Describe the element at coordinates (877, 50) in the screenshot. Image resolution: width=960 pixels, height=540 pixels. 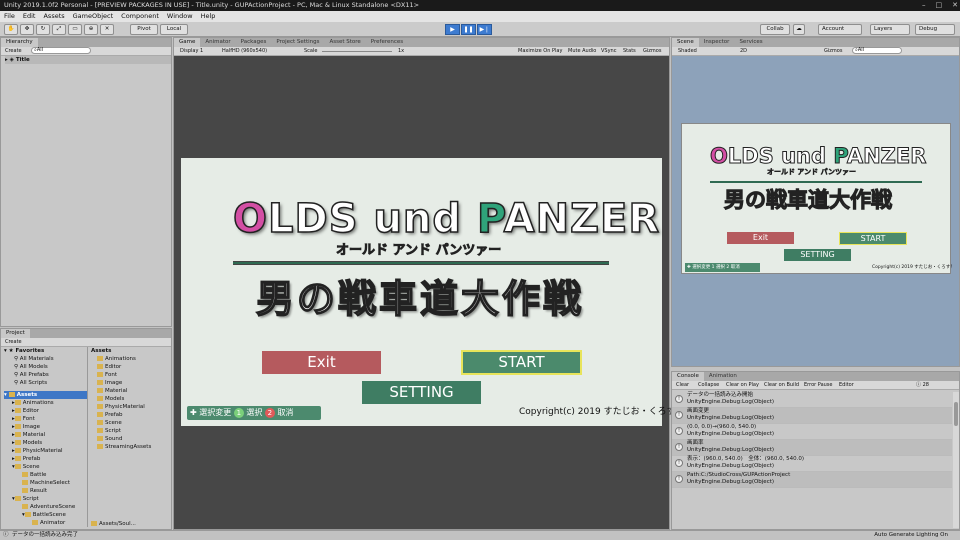
I see `scene-search-input: ⌕All` at that location.